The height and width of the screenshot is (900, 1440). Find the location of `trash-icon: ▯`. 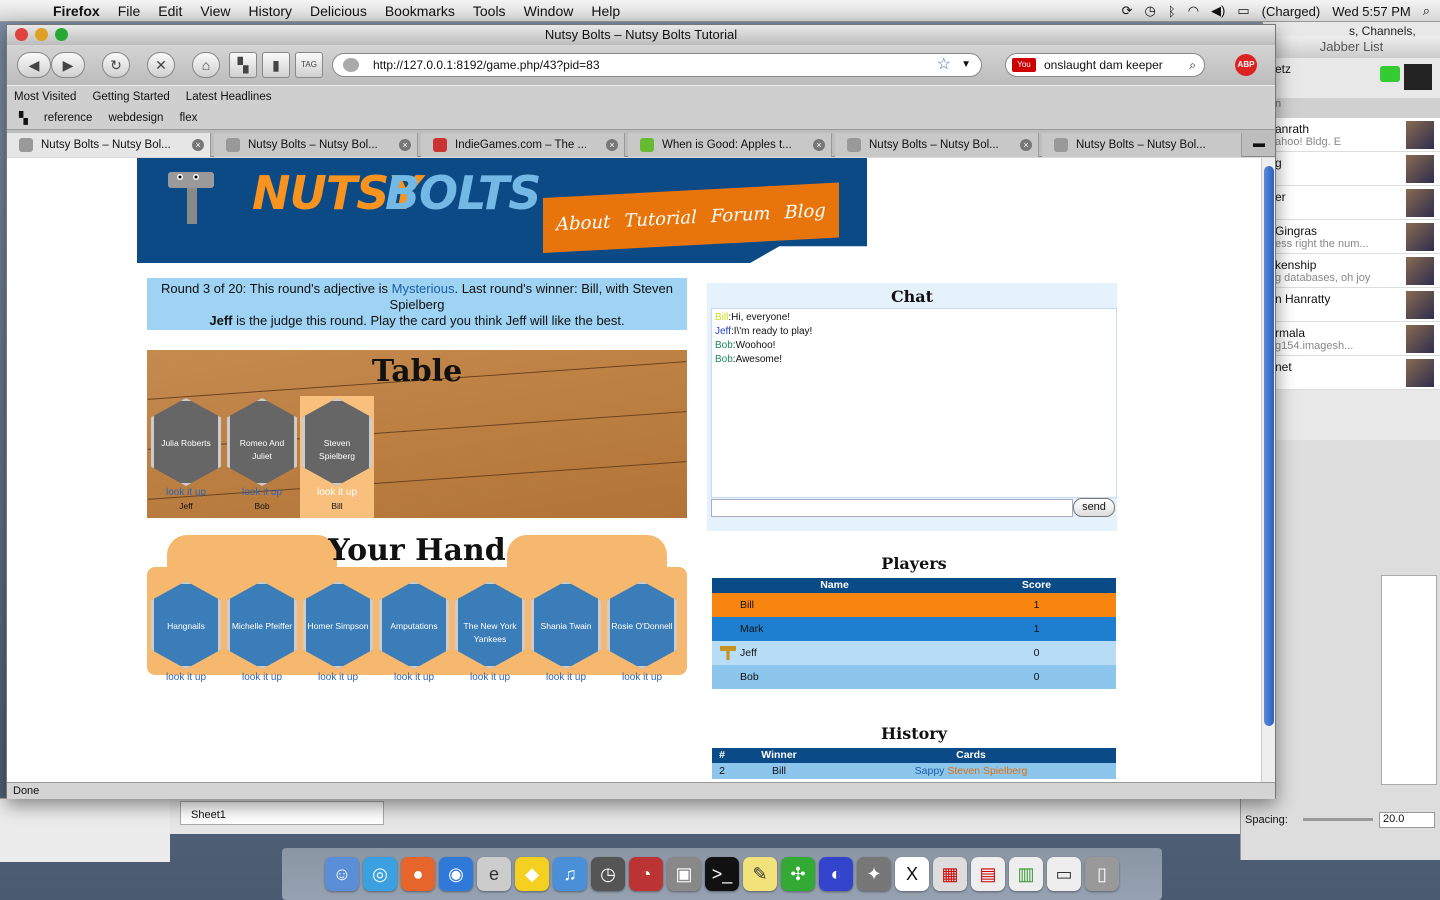

trash-icon: ▯ is located at coordinates (1102, 874).